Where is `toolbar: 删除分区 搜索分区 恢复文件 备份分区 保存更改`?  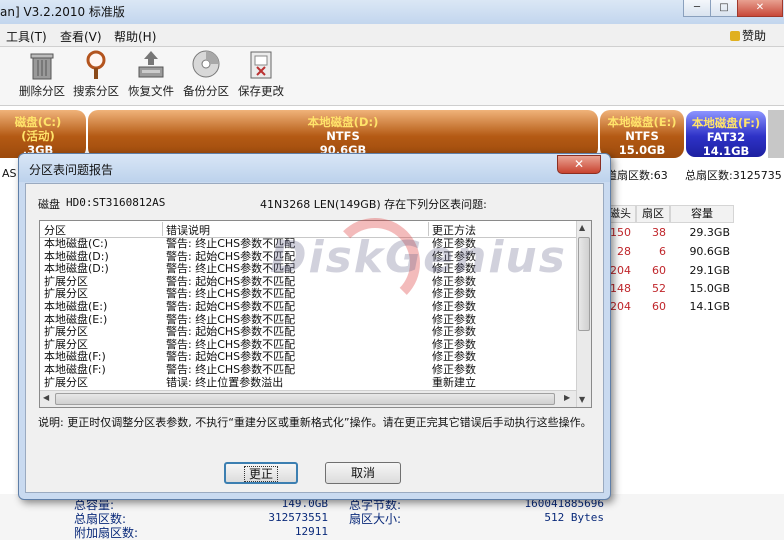 toolbar: 删除分区 搜索分区 恢复文件 备份分区 保存更改 is located at coordinates (392, 76).